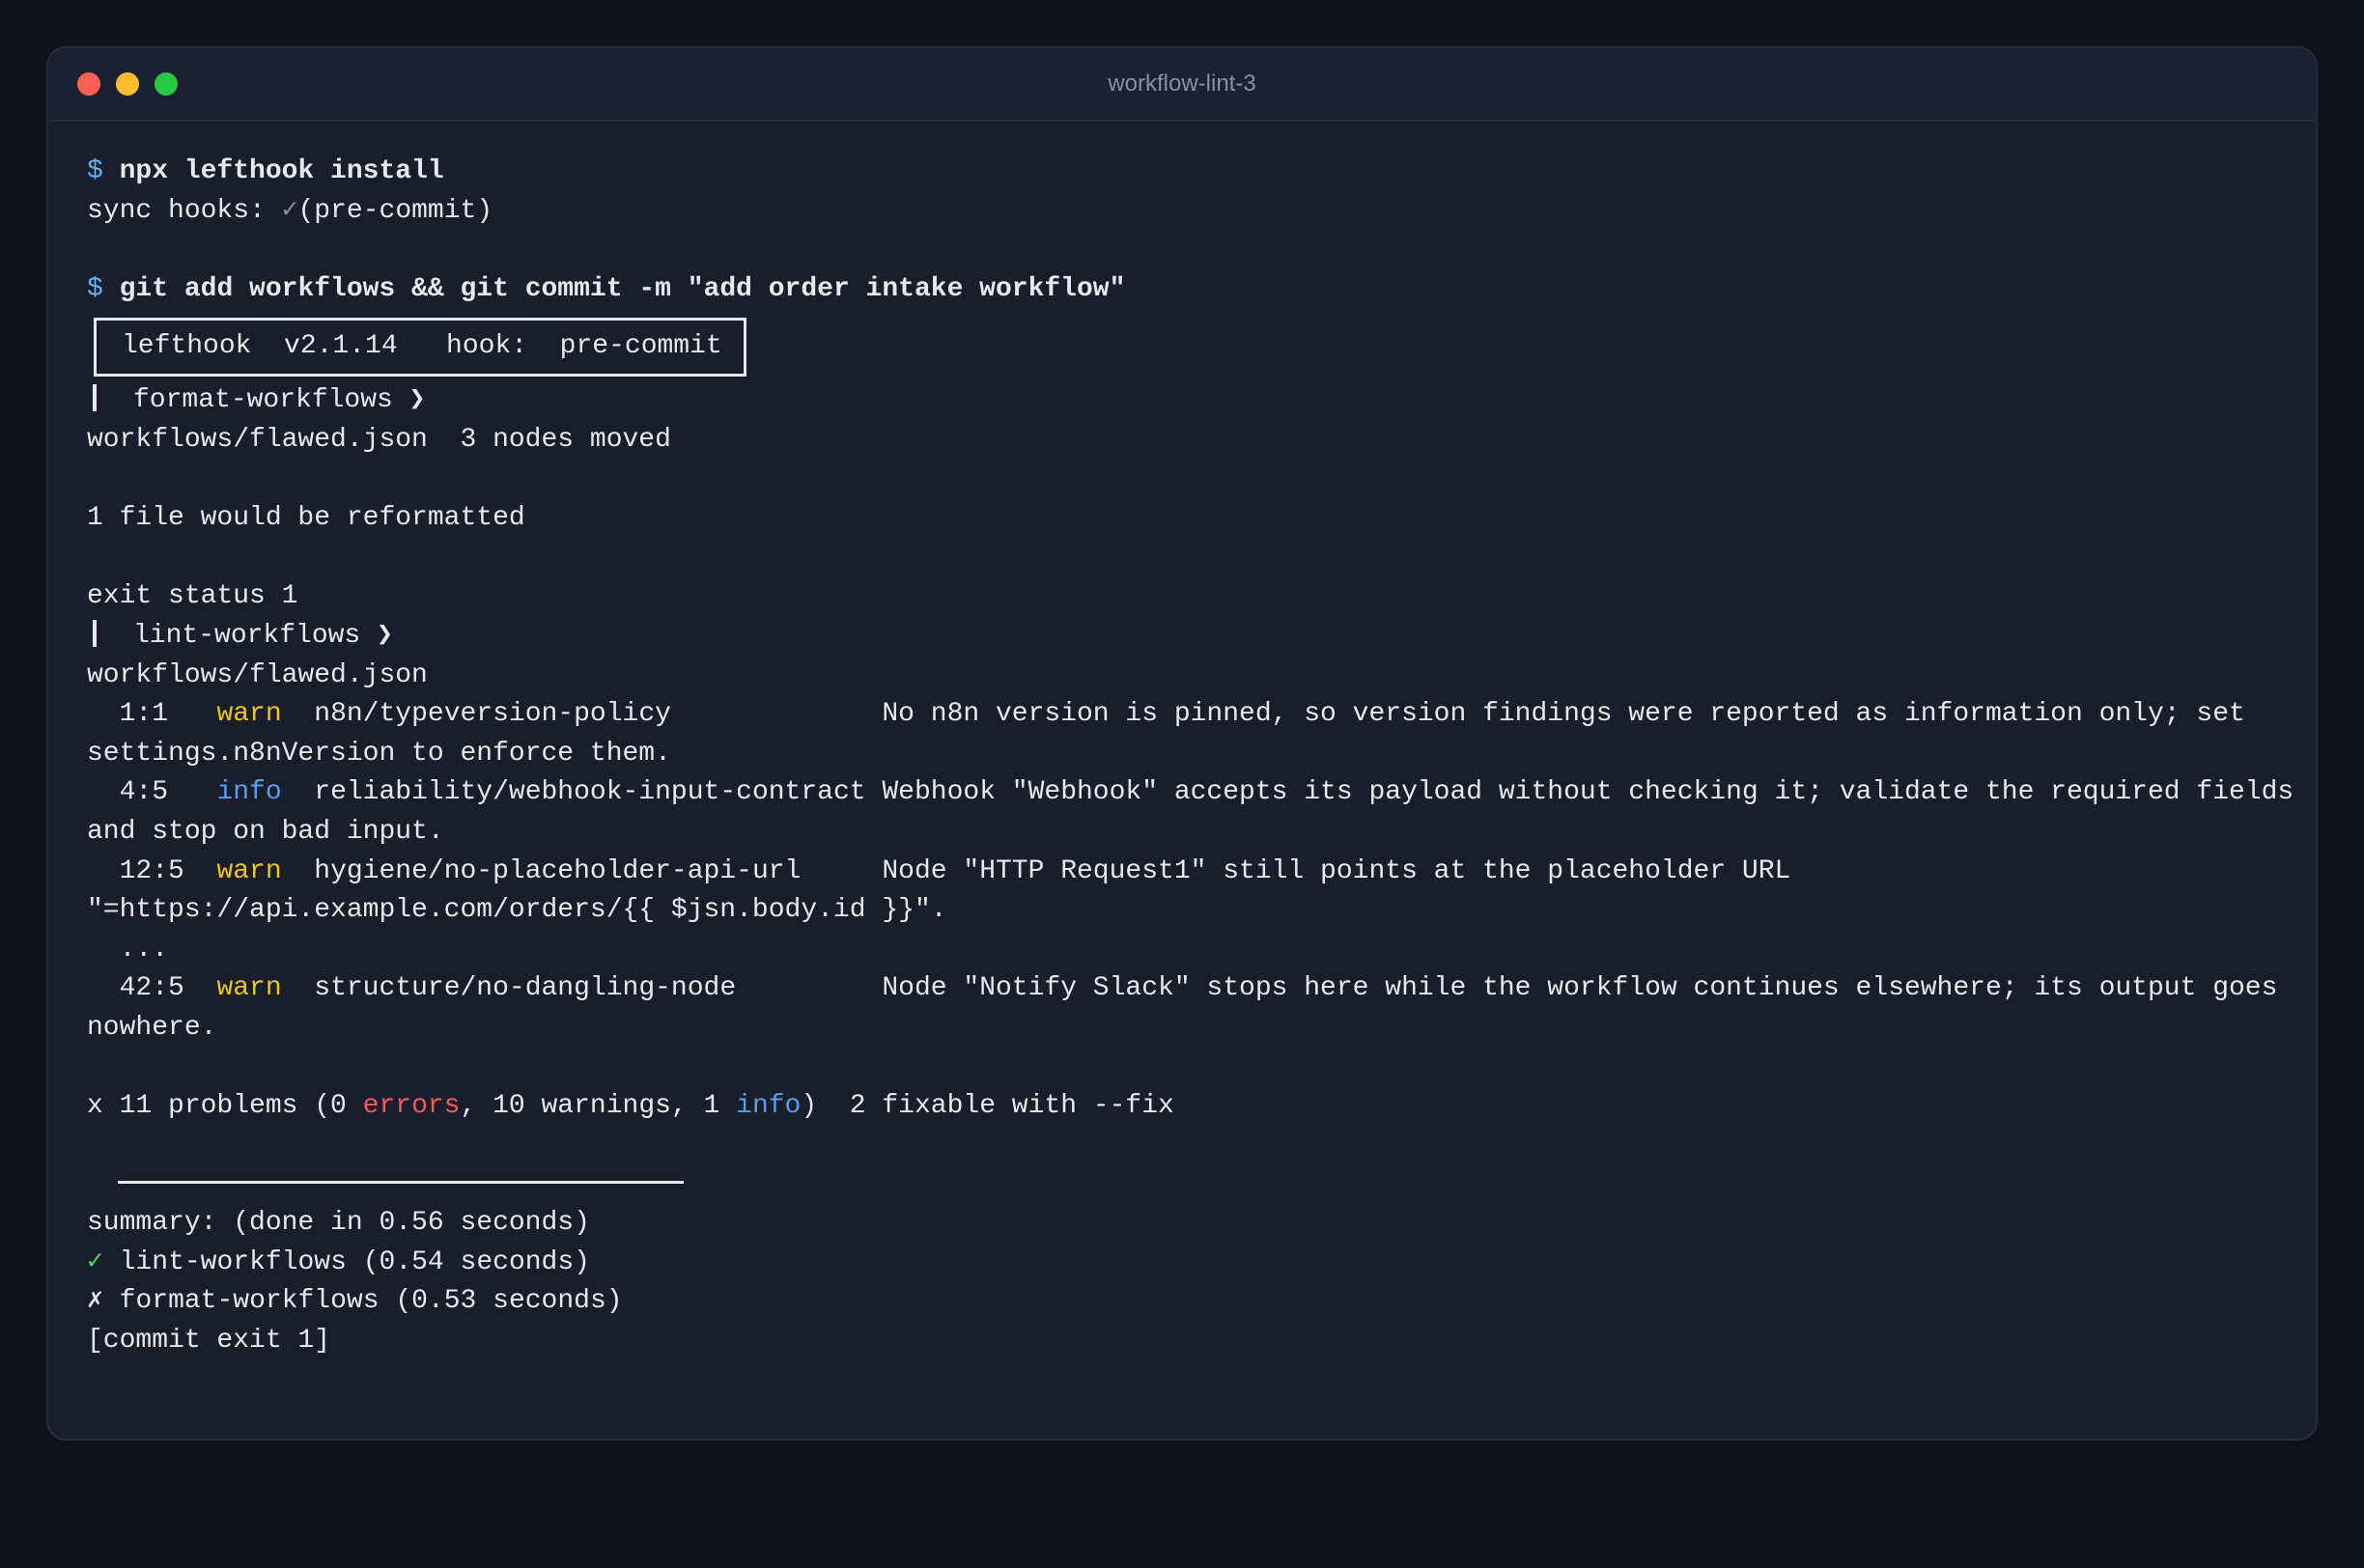 The height and width of the screenshot is (1568, 2364). What do you see at coordinates (1188, 1302) in the screenshot?
I see `summary-fail-line: ✗ format-workflows (0.53 seconds)` at bounding box center [1188, 1302].